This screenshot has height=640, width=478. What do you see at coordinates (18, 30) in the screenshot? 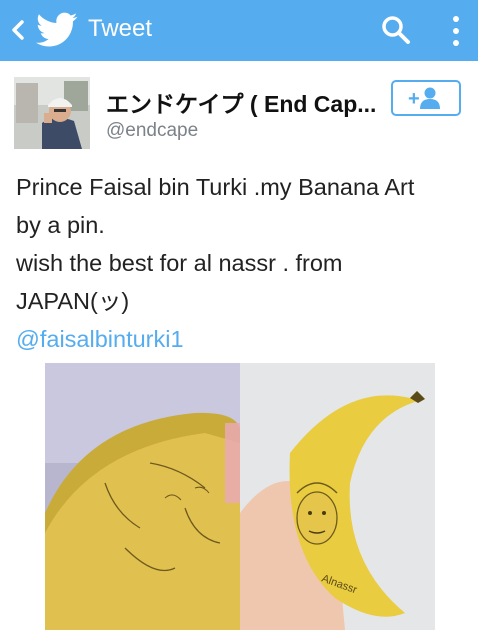
I see `chevron-left-icon` at bounding box center [18, 30].